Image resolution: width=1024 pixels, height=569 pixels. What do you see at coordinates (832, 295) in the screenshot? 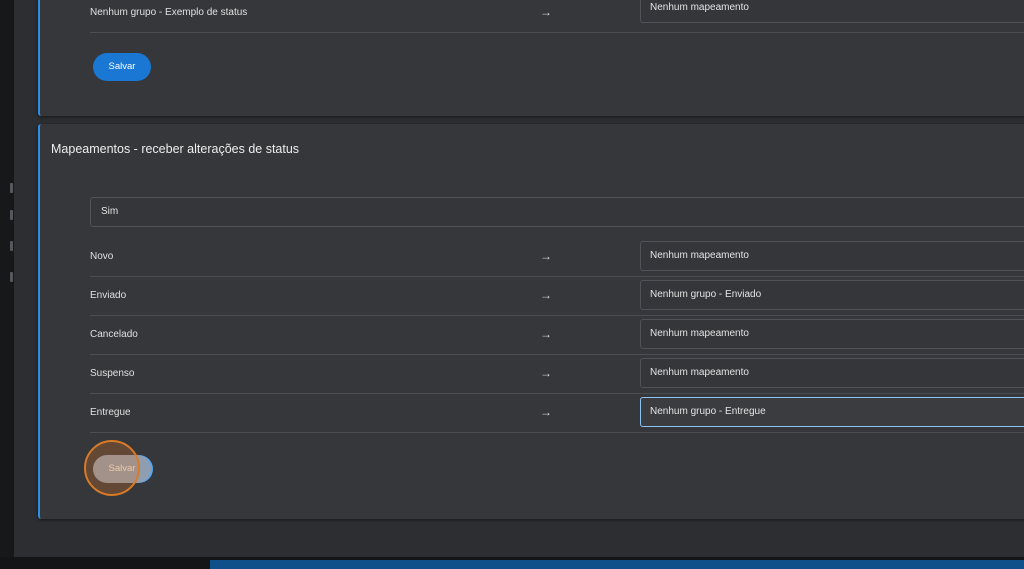
I see `mapping-select: Nenhum grupo - Enviado` at bounding box center [832, 295].